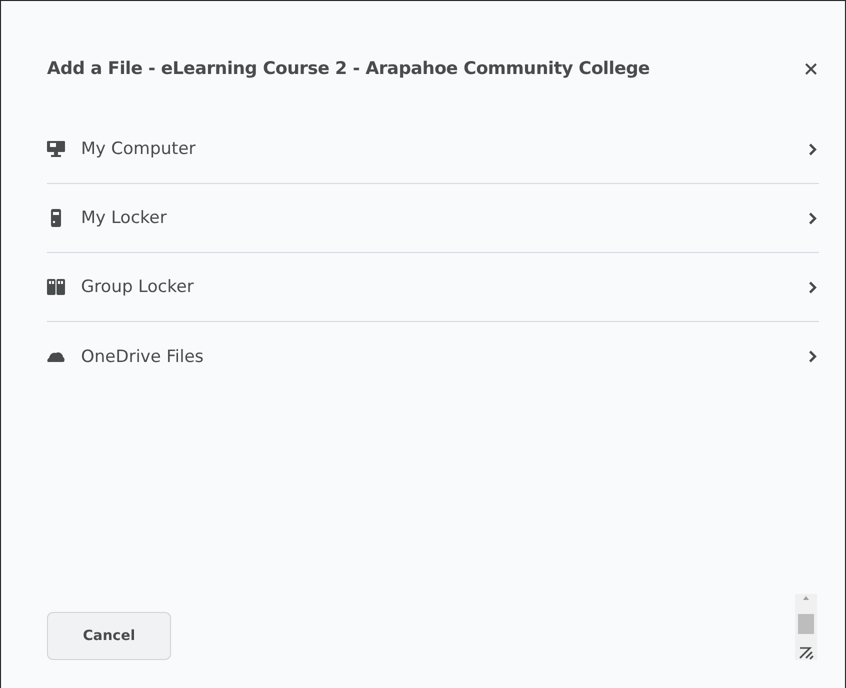 The height and width of the screenshot is (688, 846). I want to click on resize-grip-icon, so click(806, 653).